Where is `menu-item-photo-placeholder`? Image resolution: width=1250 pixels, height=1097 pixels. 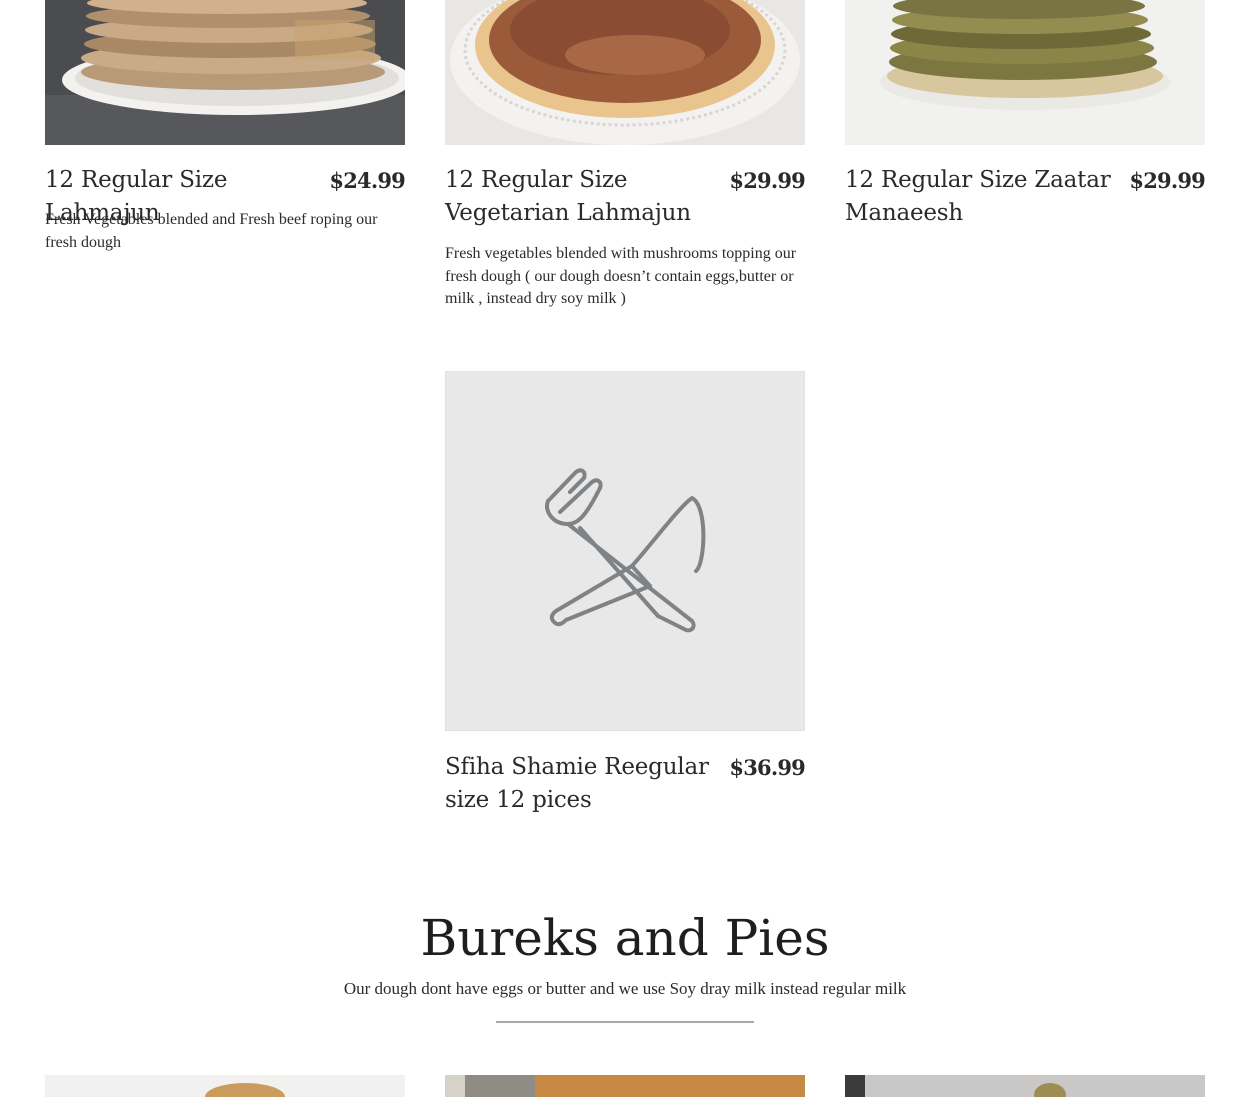 menu-item-photo-placeholder is located at coordinates (625, 551).